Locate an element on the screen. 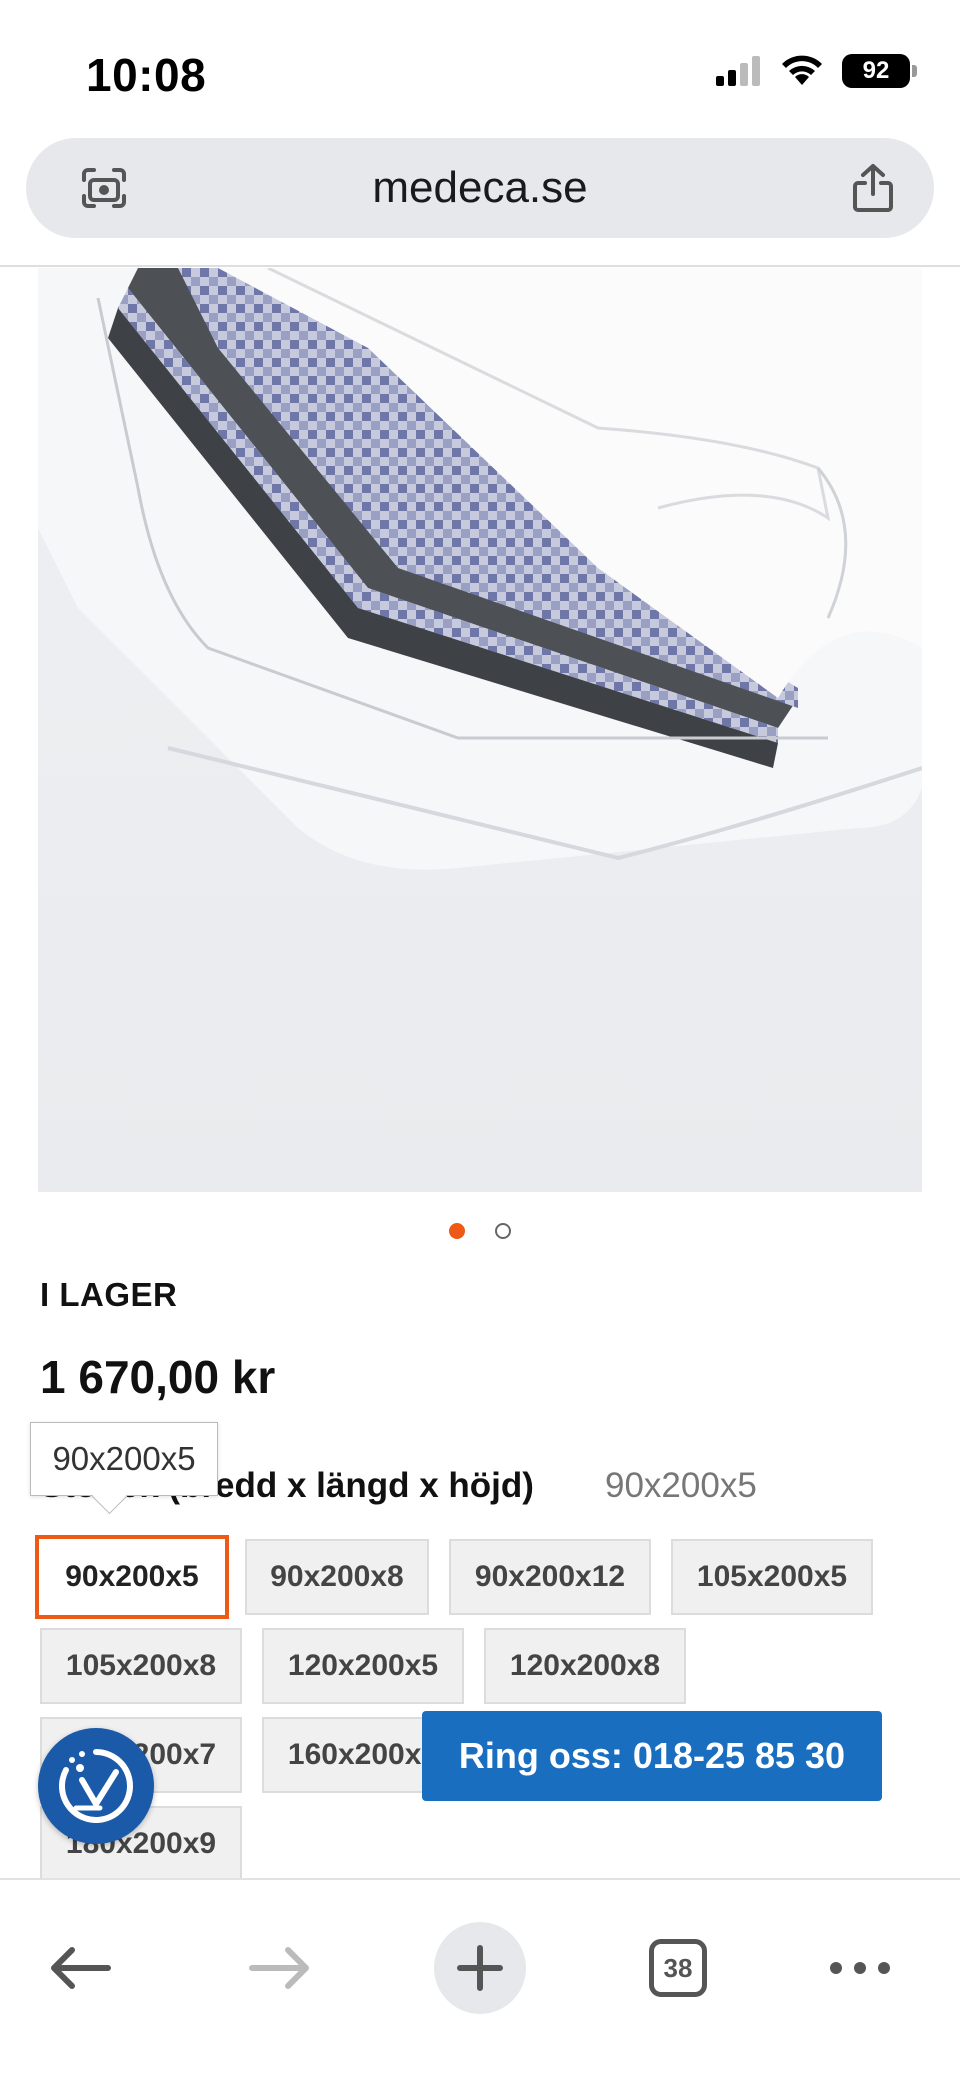 Image resolution: width=960 pixels, height=2079 pixels. accessibility-button is located at coordinates (96, 1786).